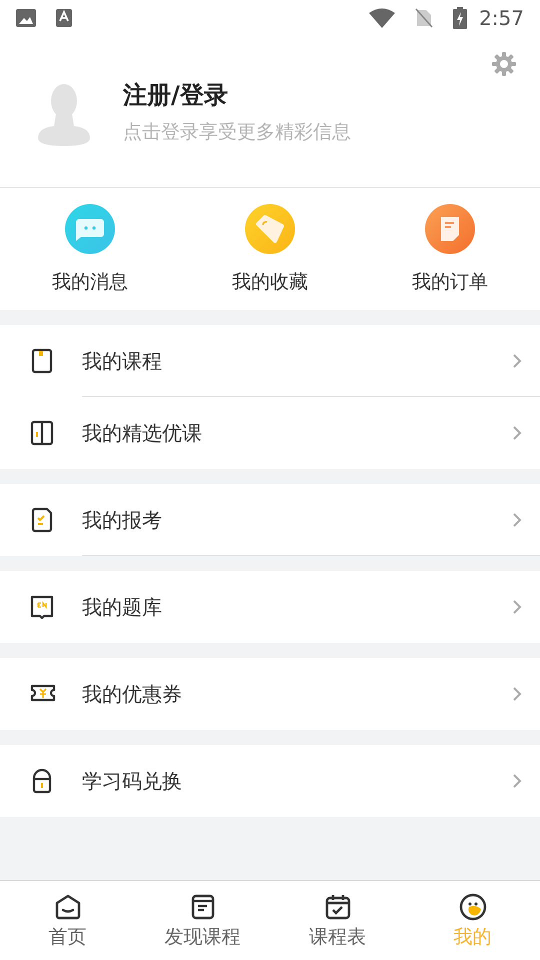  Describe the element at coordinates (26, 18) in the screenshot. I see `image-icon` at that location.